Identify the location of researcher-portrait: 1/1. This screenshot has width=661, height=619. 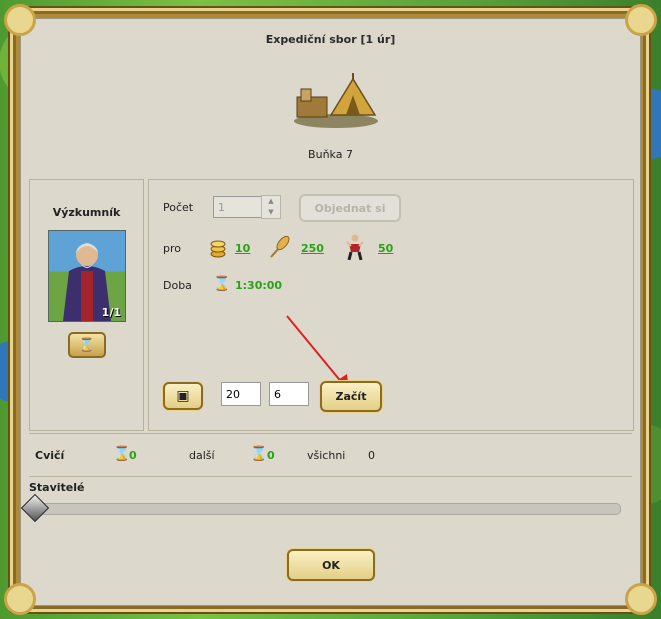
(87, 276).